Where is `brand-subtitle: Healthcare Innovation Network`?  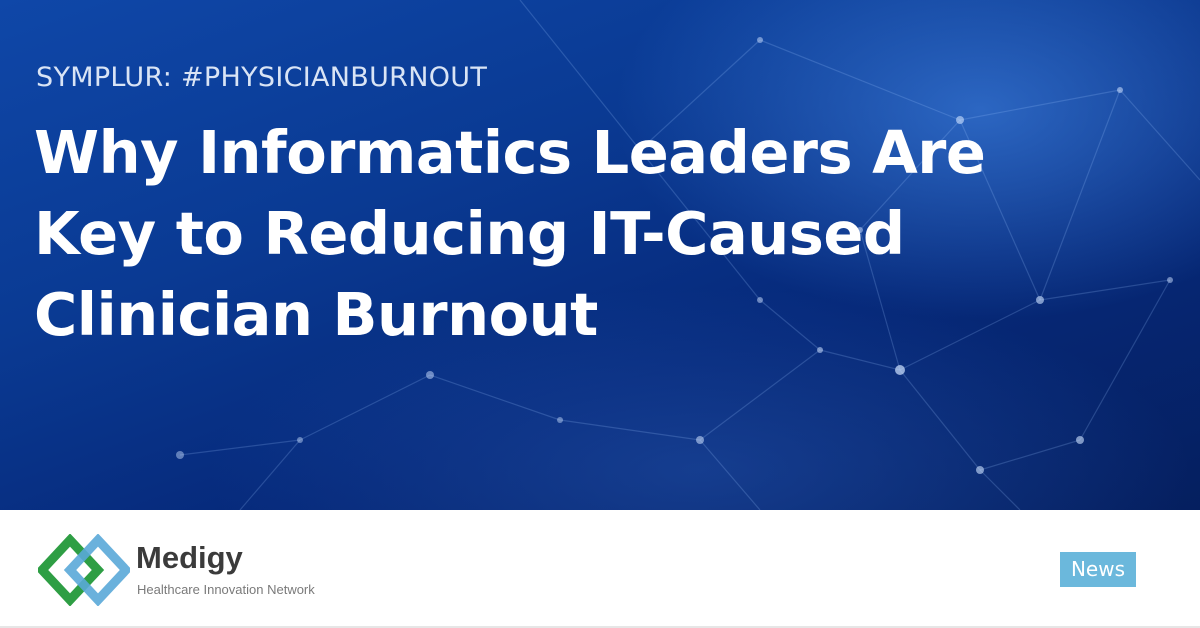
brand-subtitle: Healthcare Innovation Network is located at coordinates (226, 589).